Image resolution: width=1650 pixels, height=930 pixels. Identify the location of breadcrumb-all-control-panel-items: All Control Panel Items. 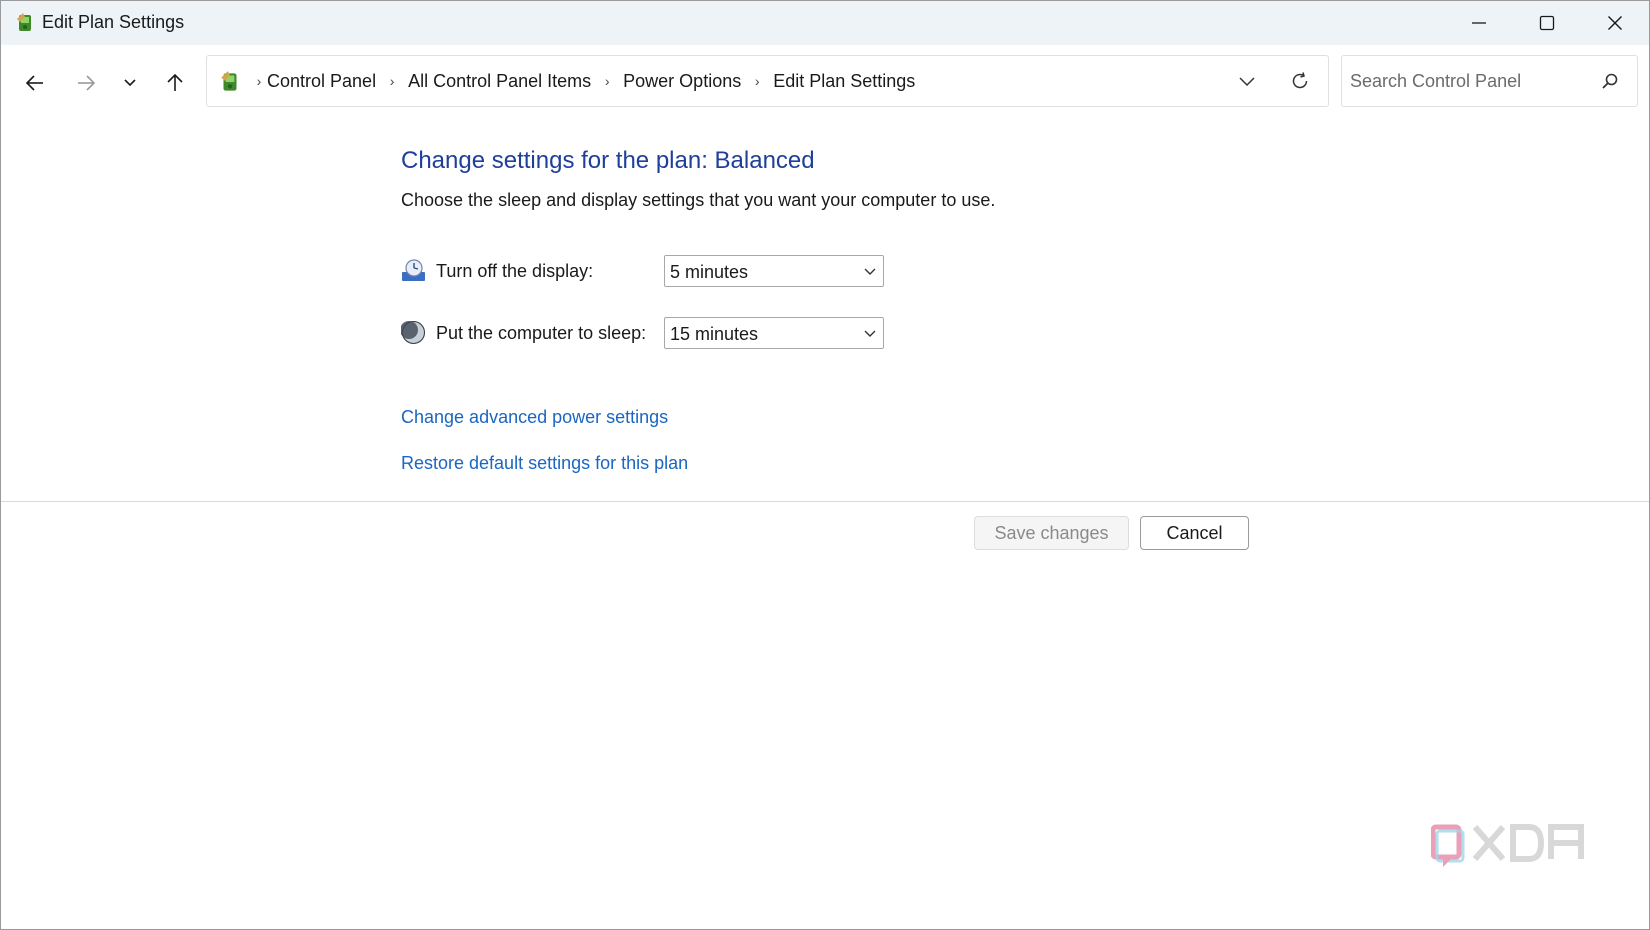
(499, 81).